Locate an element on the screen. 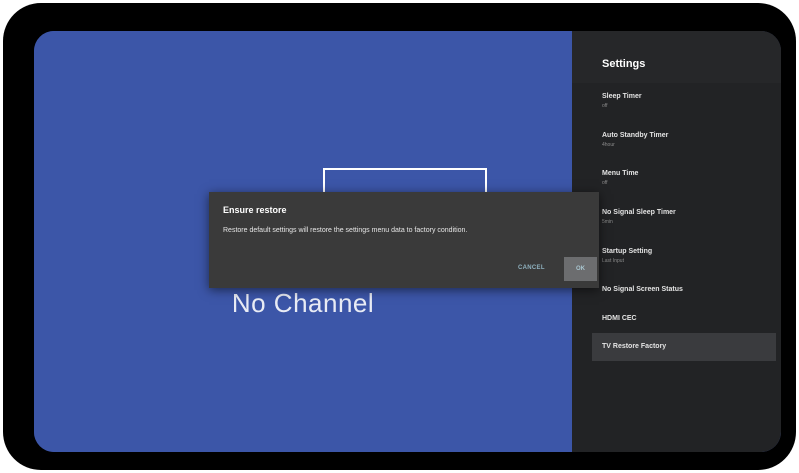 This screenshot has height=473, width=799. ok-button: OK is located at coordinates (580, 269).